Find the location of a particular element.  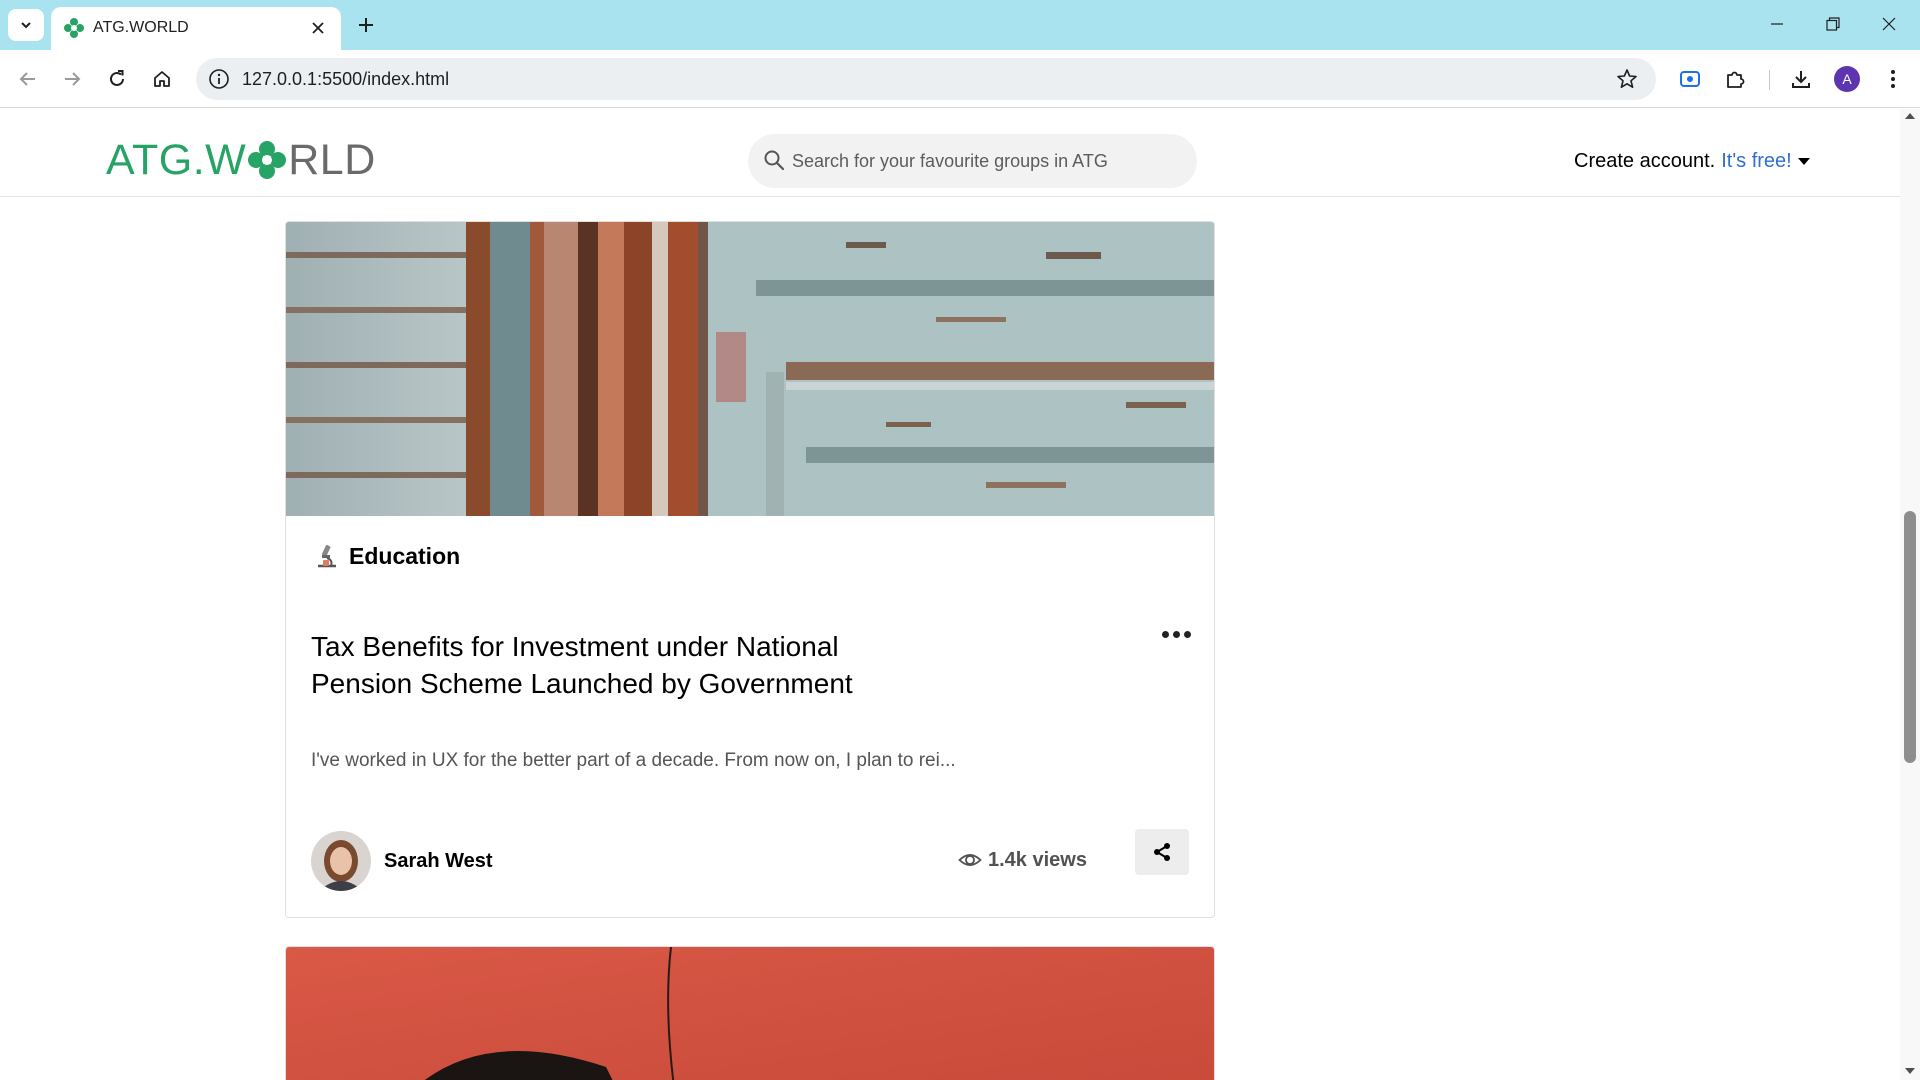

post-card is located at coordinates (750, 1013).